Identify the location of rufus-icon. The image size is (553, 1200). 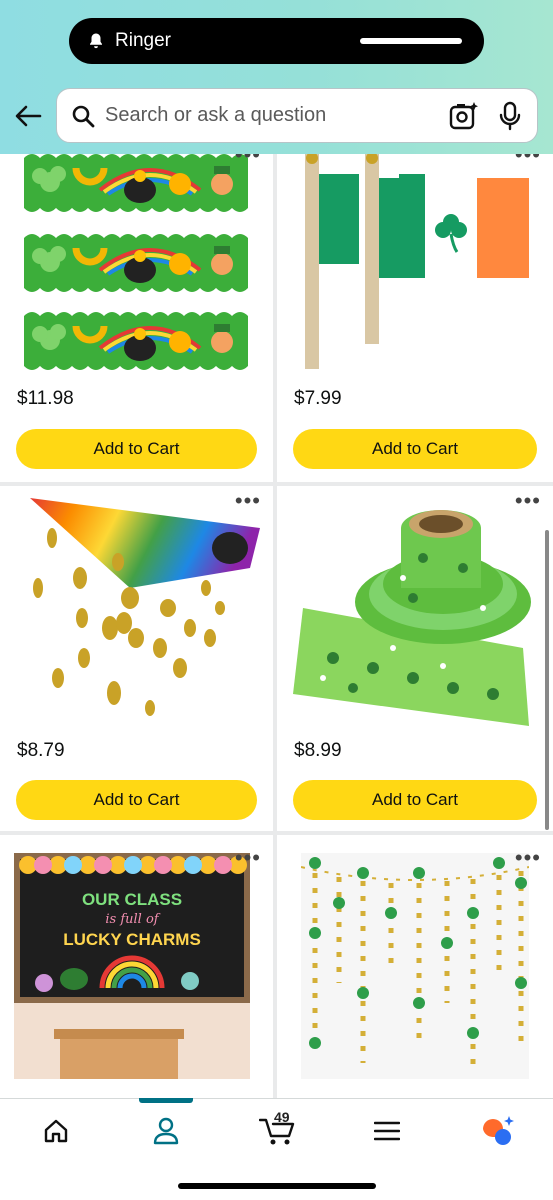
(498, 1130).